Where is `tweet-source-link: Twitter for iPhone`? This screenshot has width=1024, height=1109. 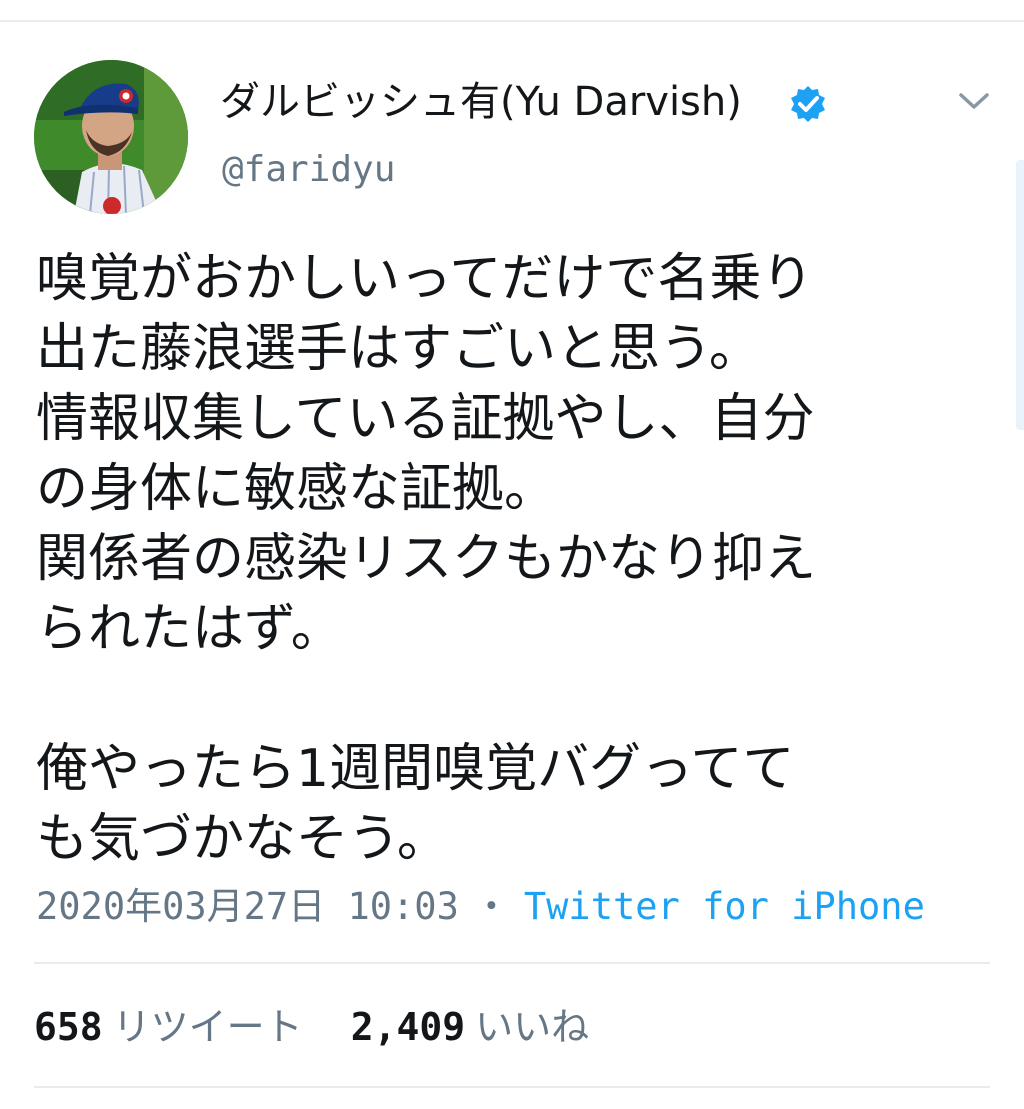
tweet-source-link: Twitter for iPhone is located at coordinates (724, 906).